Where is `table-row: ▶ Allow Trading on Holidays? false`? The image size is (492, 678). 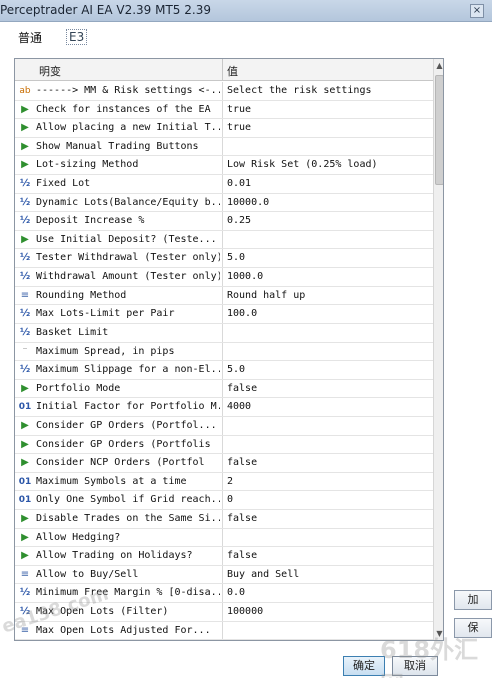
table-row: ▶ Allow Trading on Holidays? false is located at coordinates (224, 556).